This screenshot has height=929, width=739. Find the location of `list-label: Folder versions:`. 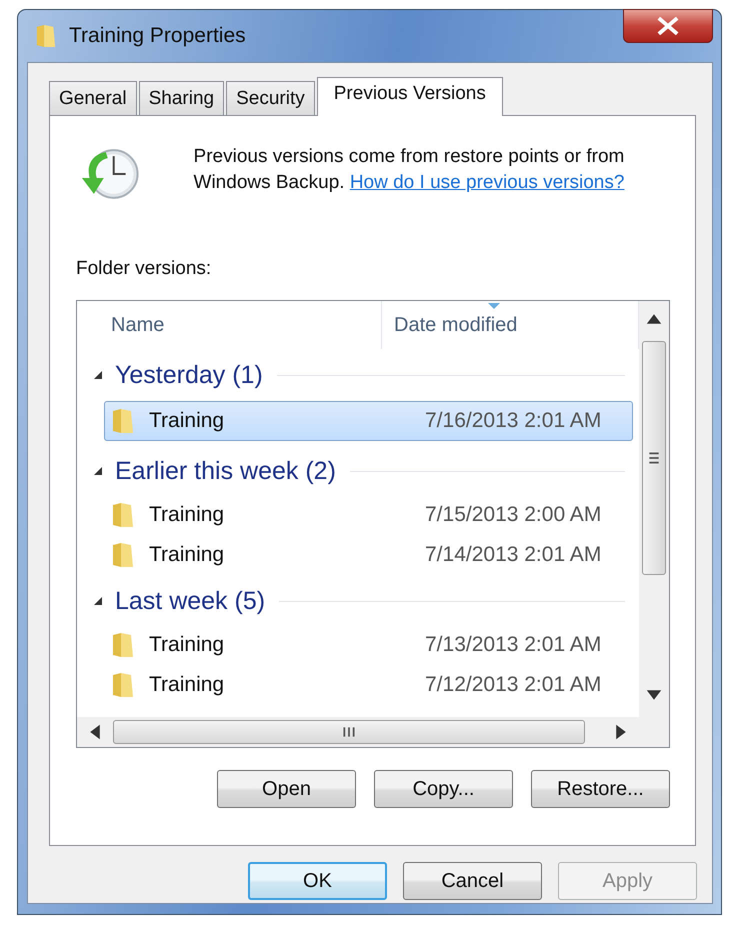

list-label: Folder versions: is located at coordinates (144, 269).